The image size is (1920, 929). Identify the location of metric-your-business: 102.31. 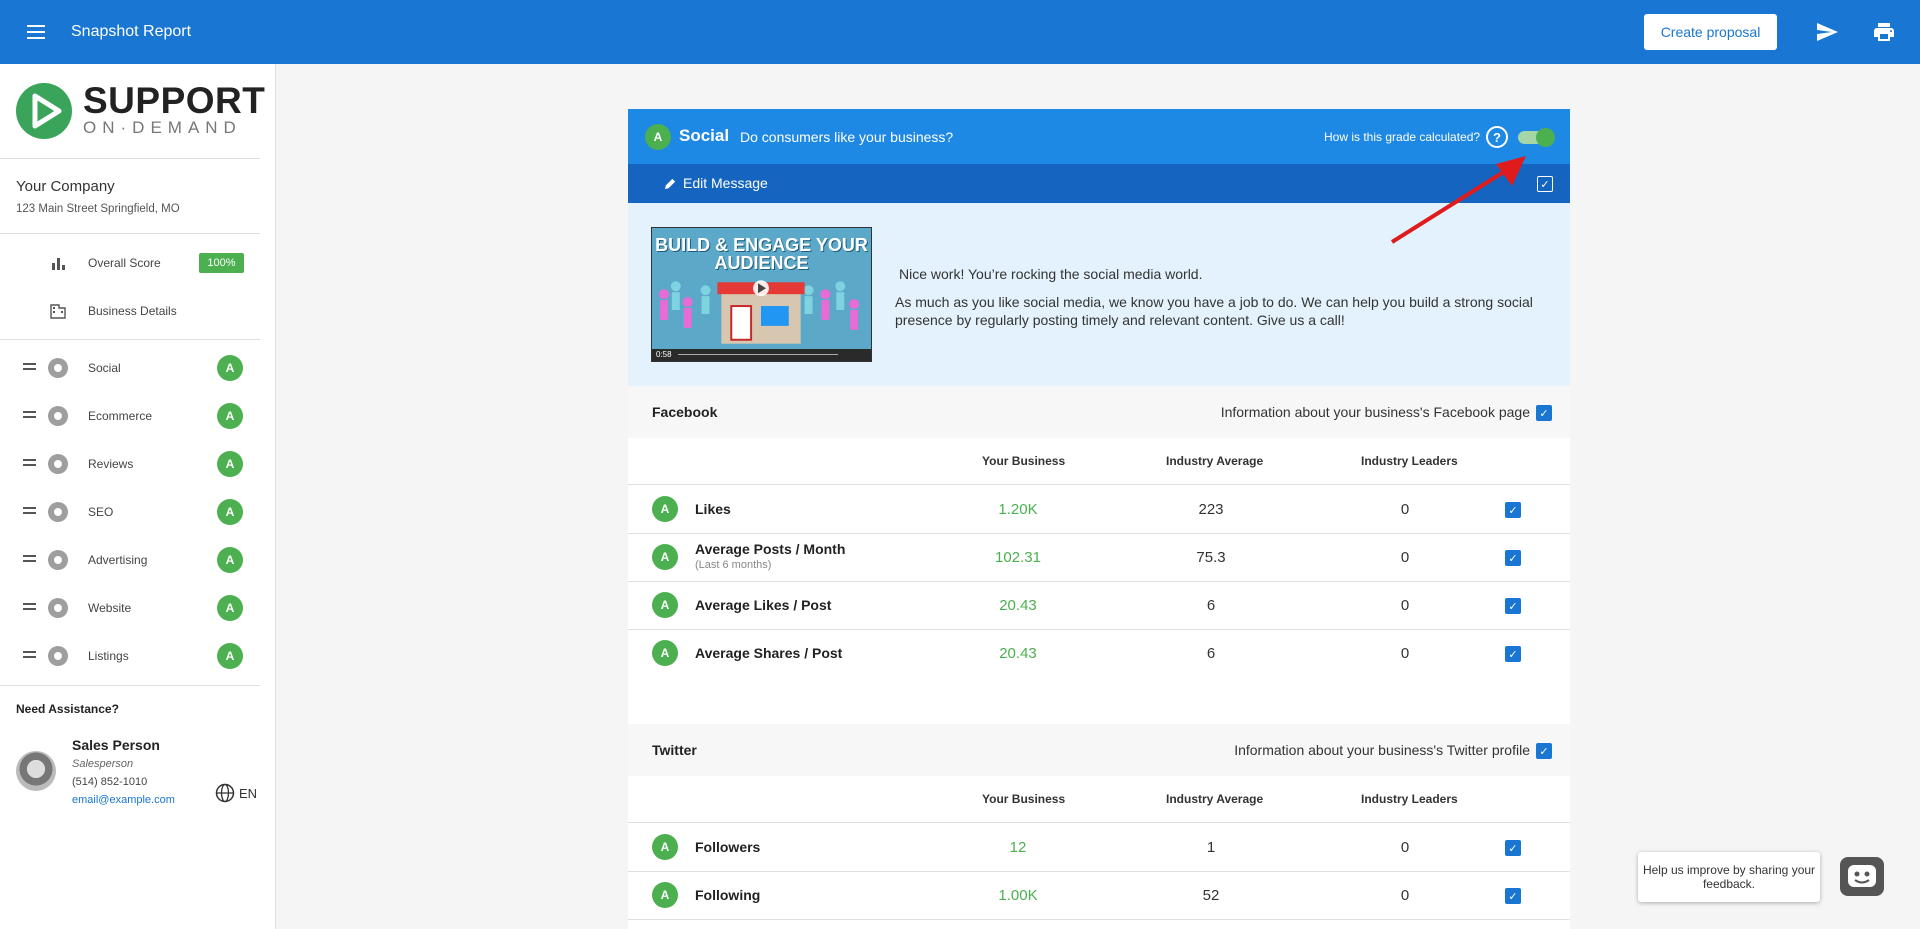
(1018, 557).